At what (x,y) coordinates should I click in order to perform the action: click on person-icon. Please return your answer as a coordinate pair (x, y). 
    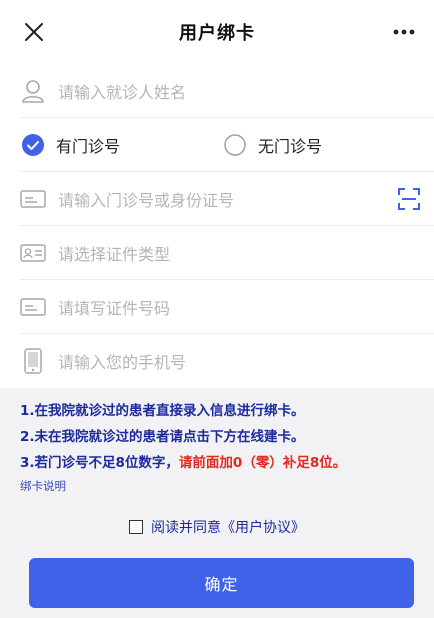
    Looking at the image, I should click on (33, 91).